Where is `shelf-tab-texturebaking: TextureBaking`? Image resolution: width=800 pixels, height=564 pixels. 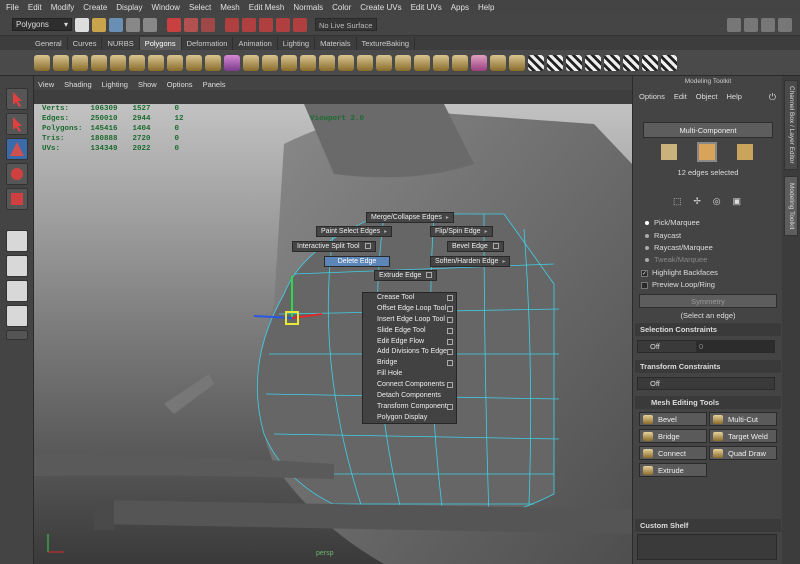 shelf-tab-texturebaking: TextureBaking is located at coordinates (386, 43).